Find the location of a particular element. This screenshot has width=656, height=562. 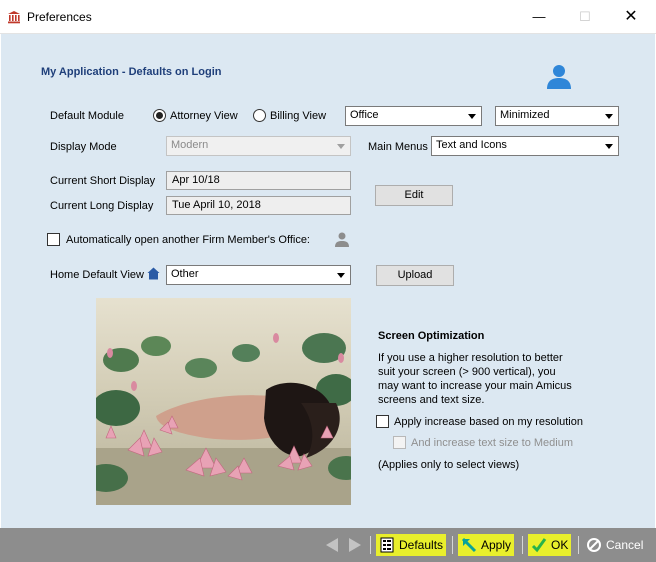

apply-arrow-icon is located at coordinates (469, 545).